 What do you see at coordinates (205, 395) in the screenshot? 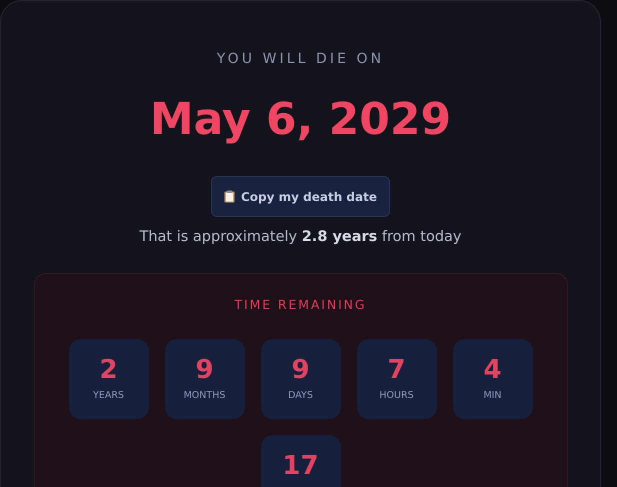
I see `unit-label: MONTHS` at bounding box center [205, 395].